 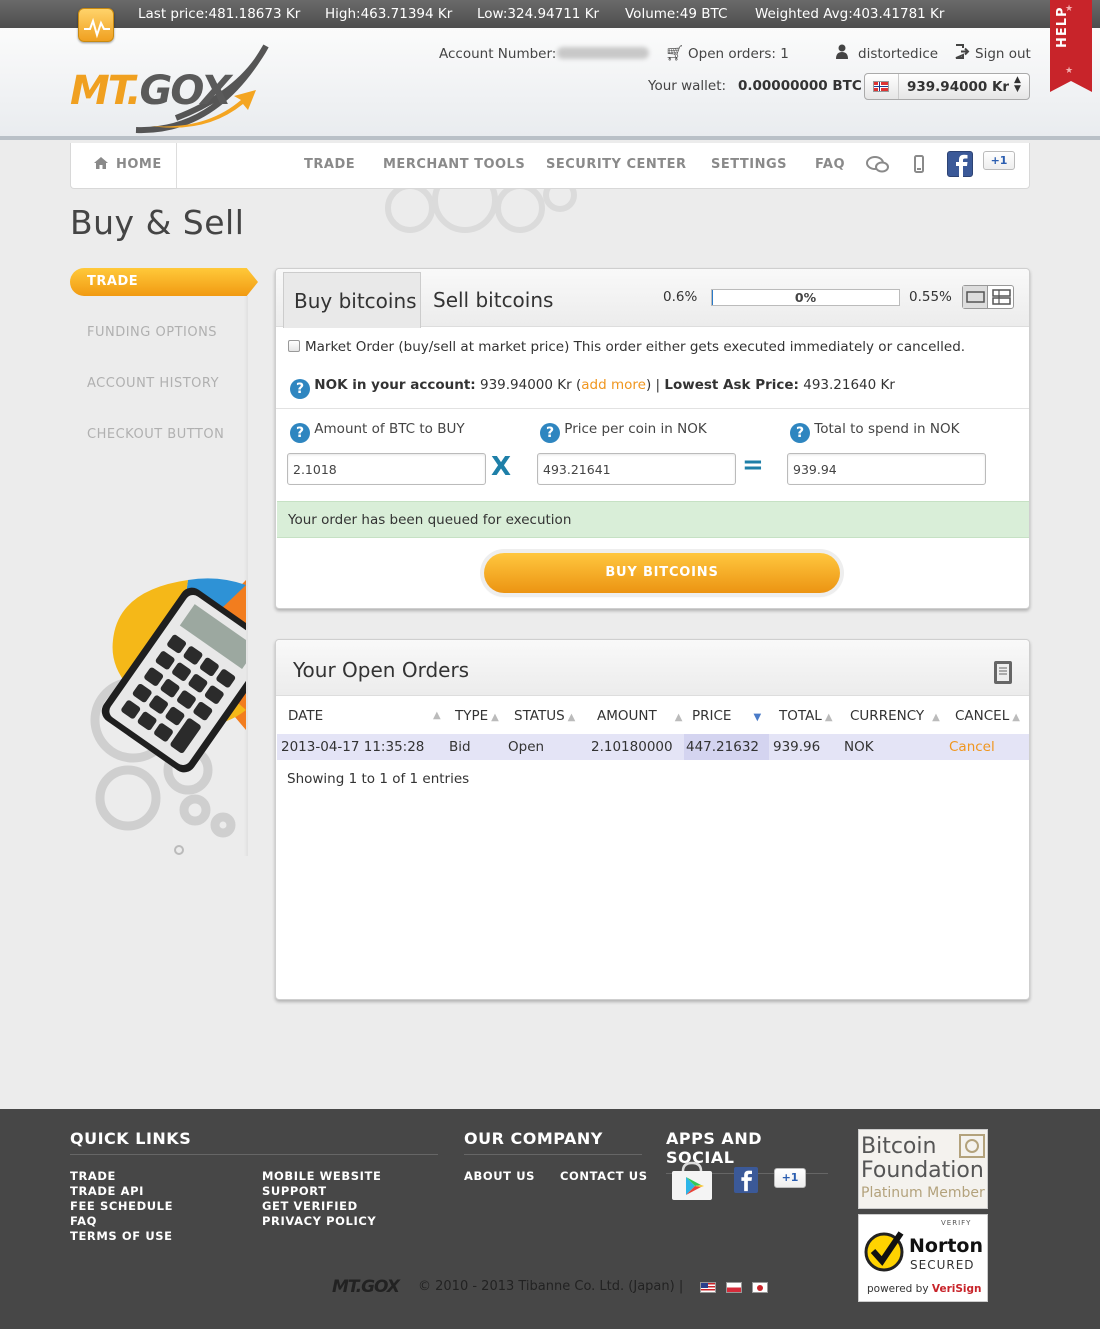 I want to click on column-header-status: STATUS ▲, so click(x=544, y=716).